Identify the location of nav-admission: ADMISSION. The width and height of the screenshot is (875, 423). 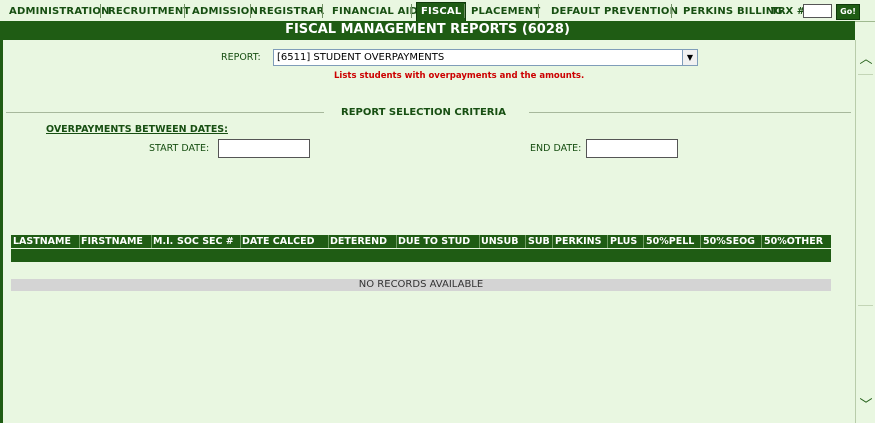
(225, 11).